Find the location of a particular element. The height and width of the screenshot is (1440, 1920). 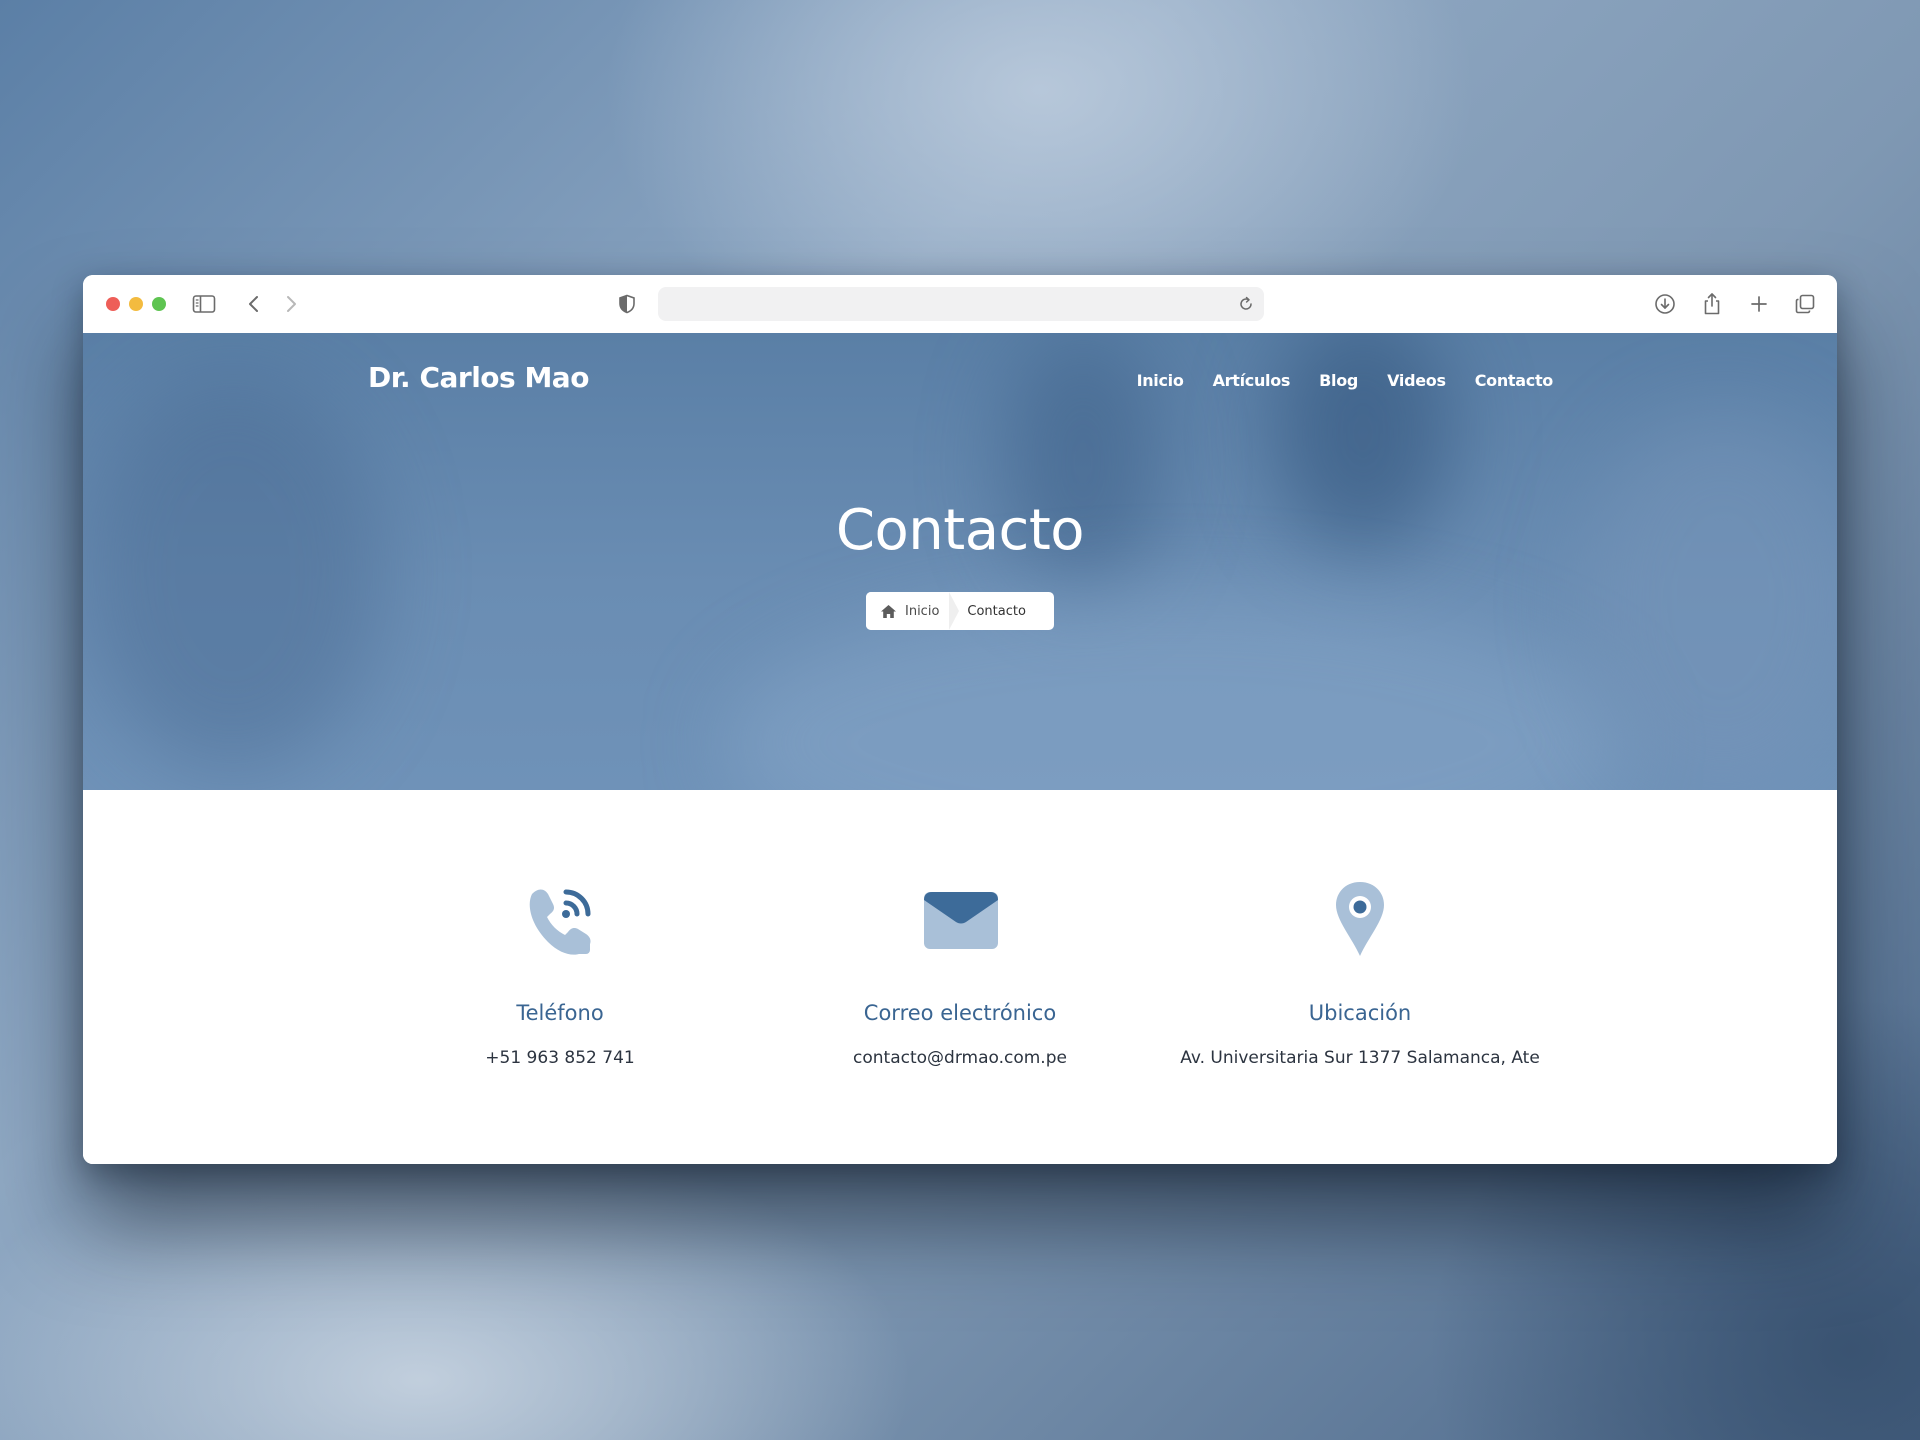

nav-item-contacto: Contacto is located at coordinates (1514, 380).